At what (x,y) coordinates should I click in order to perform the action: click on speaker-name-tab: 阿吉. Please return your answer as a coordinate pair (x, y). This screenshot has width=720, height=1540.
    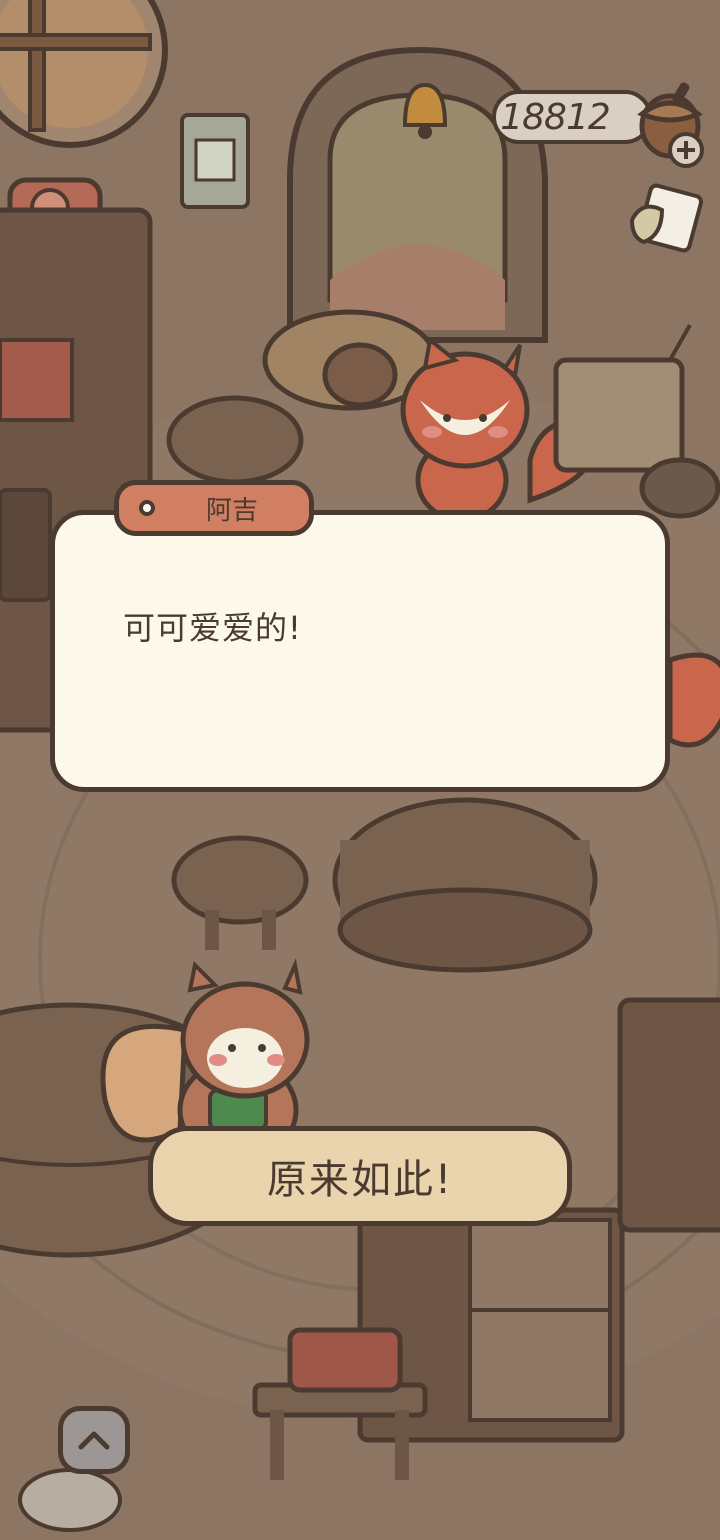
    Looking at the image, I should click on (214, 508).